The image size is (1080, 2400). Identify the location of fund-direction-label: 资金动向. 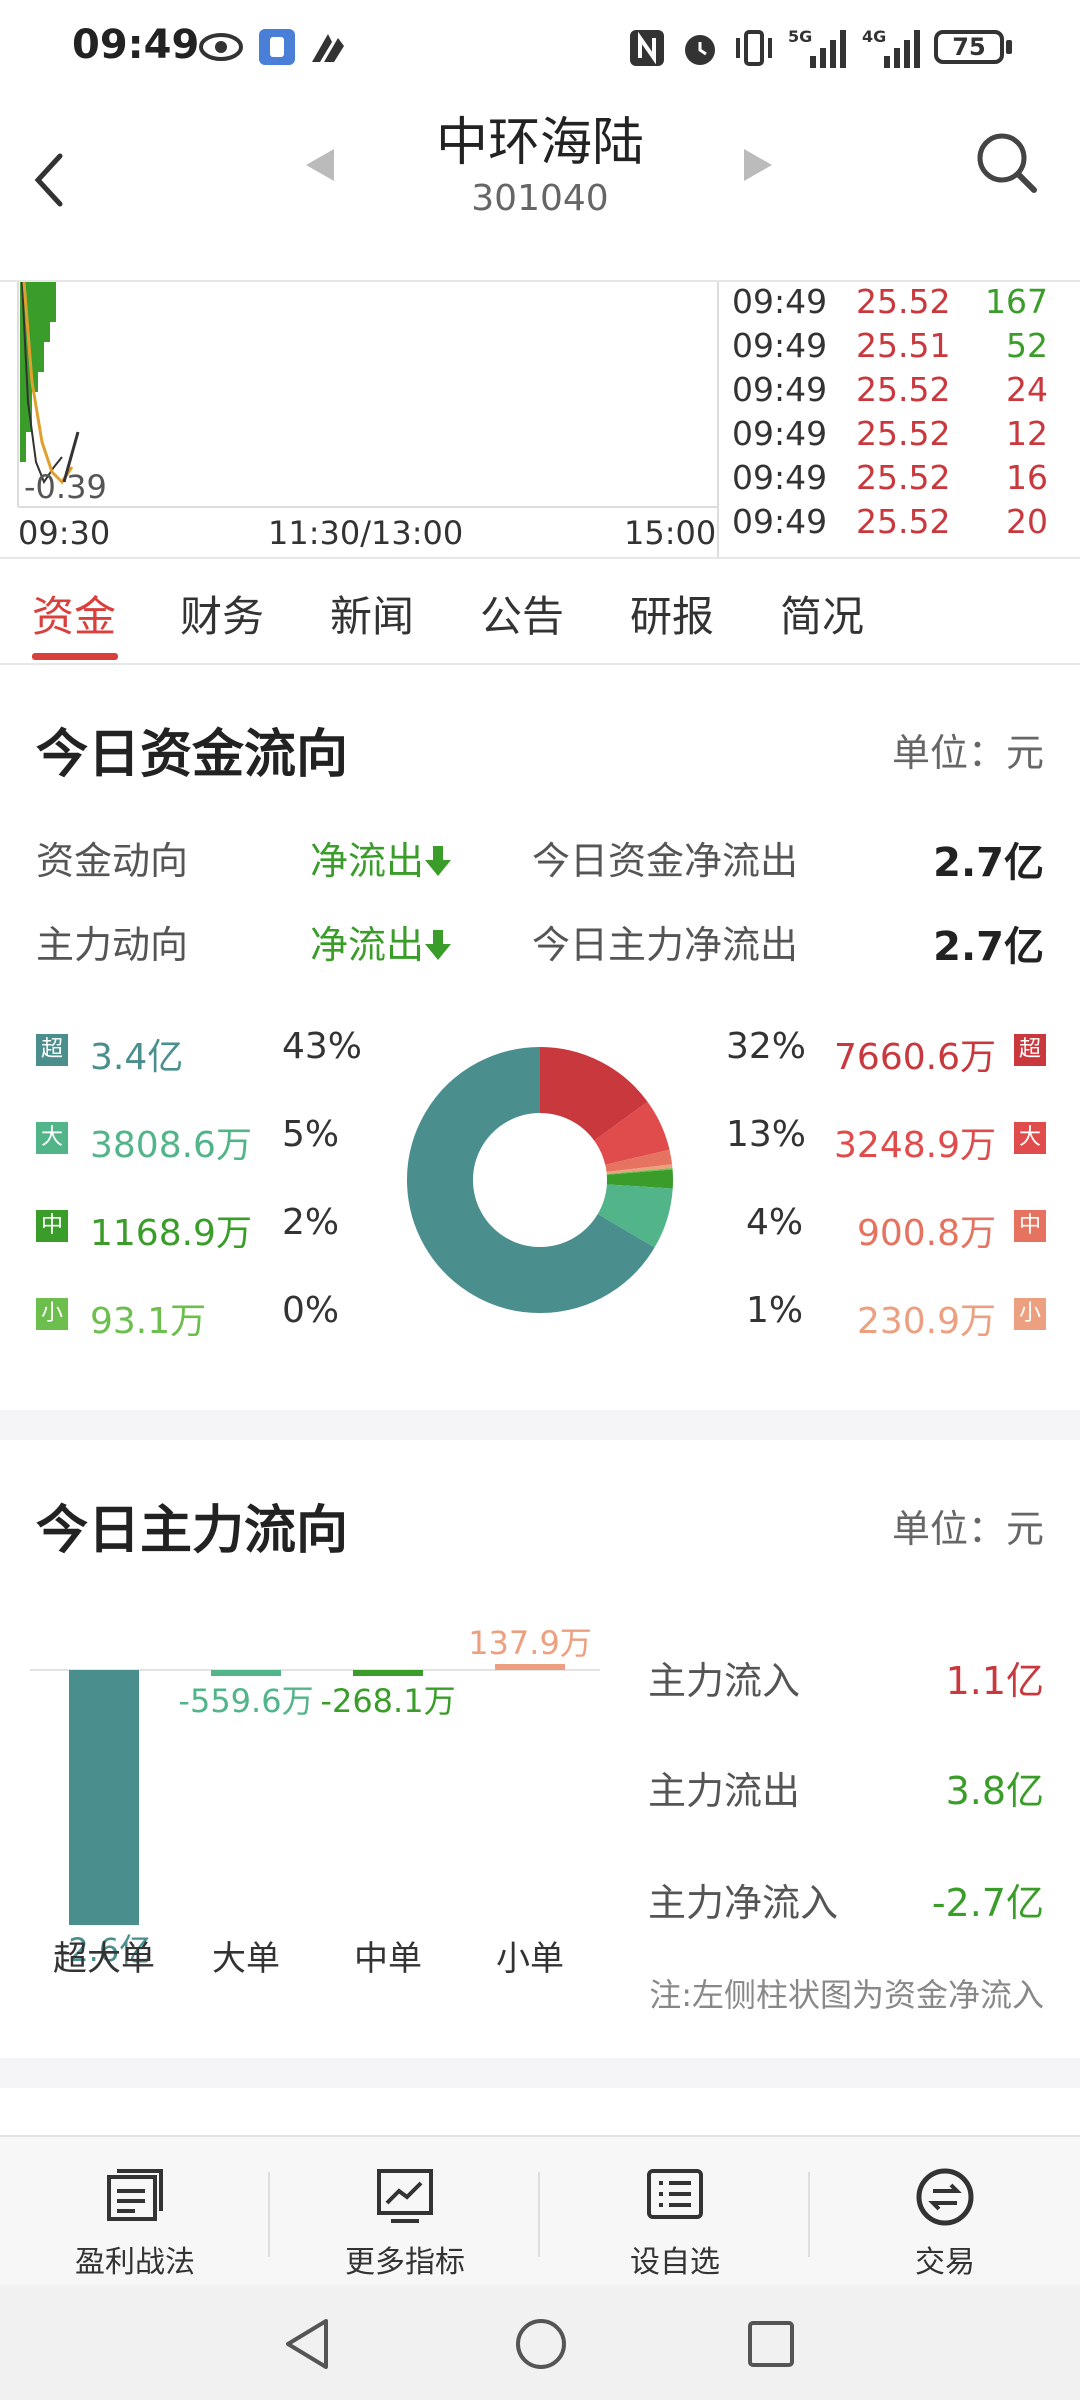
(112, 861).